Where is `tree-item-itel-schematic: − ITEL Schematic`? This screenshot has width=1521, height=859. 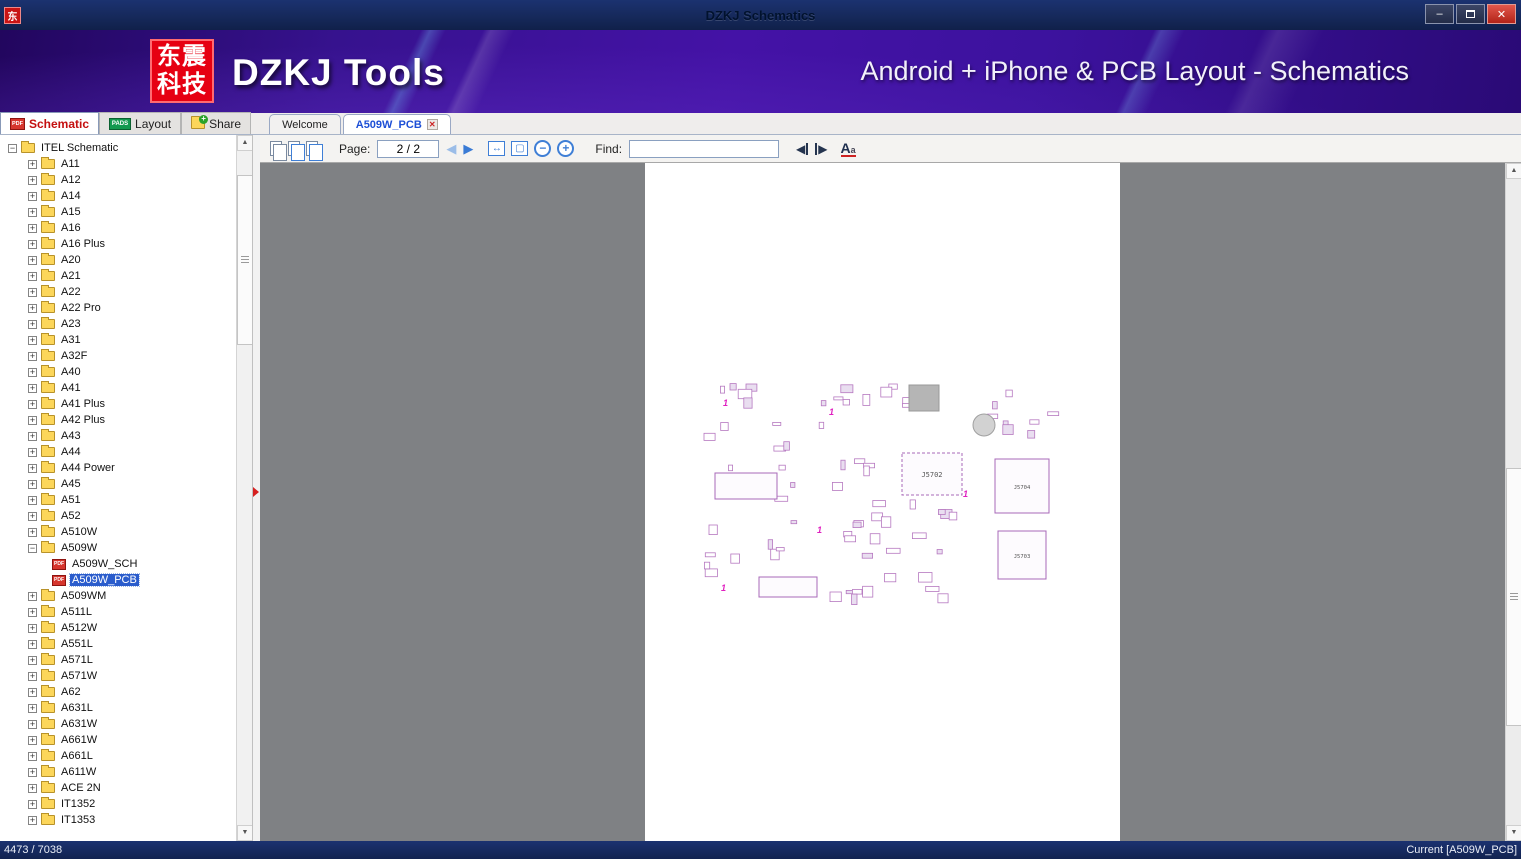
tree-item-itel-schematic: − ITEL Schematic is located at coordinates (118, 148).